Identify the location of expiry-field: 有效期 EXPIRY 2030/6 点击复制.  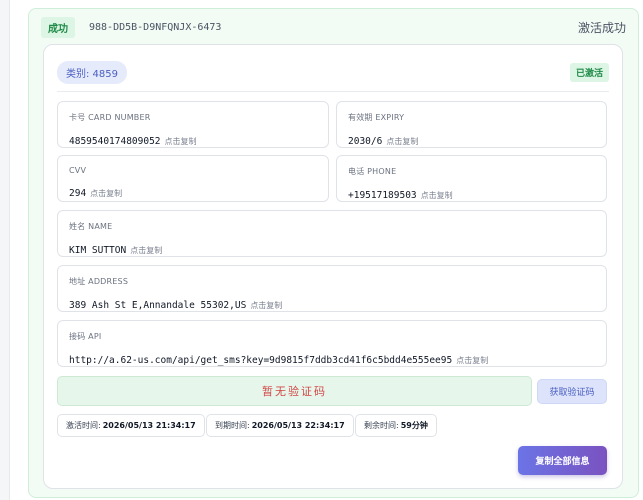
(471, 124).